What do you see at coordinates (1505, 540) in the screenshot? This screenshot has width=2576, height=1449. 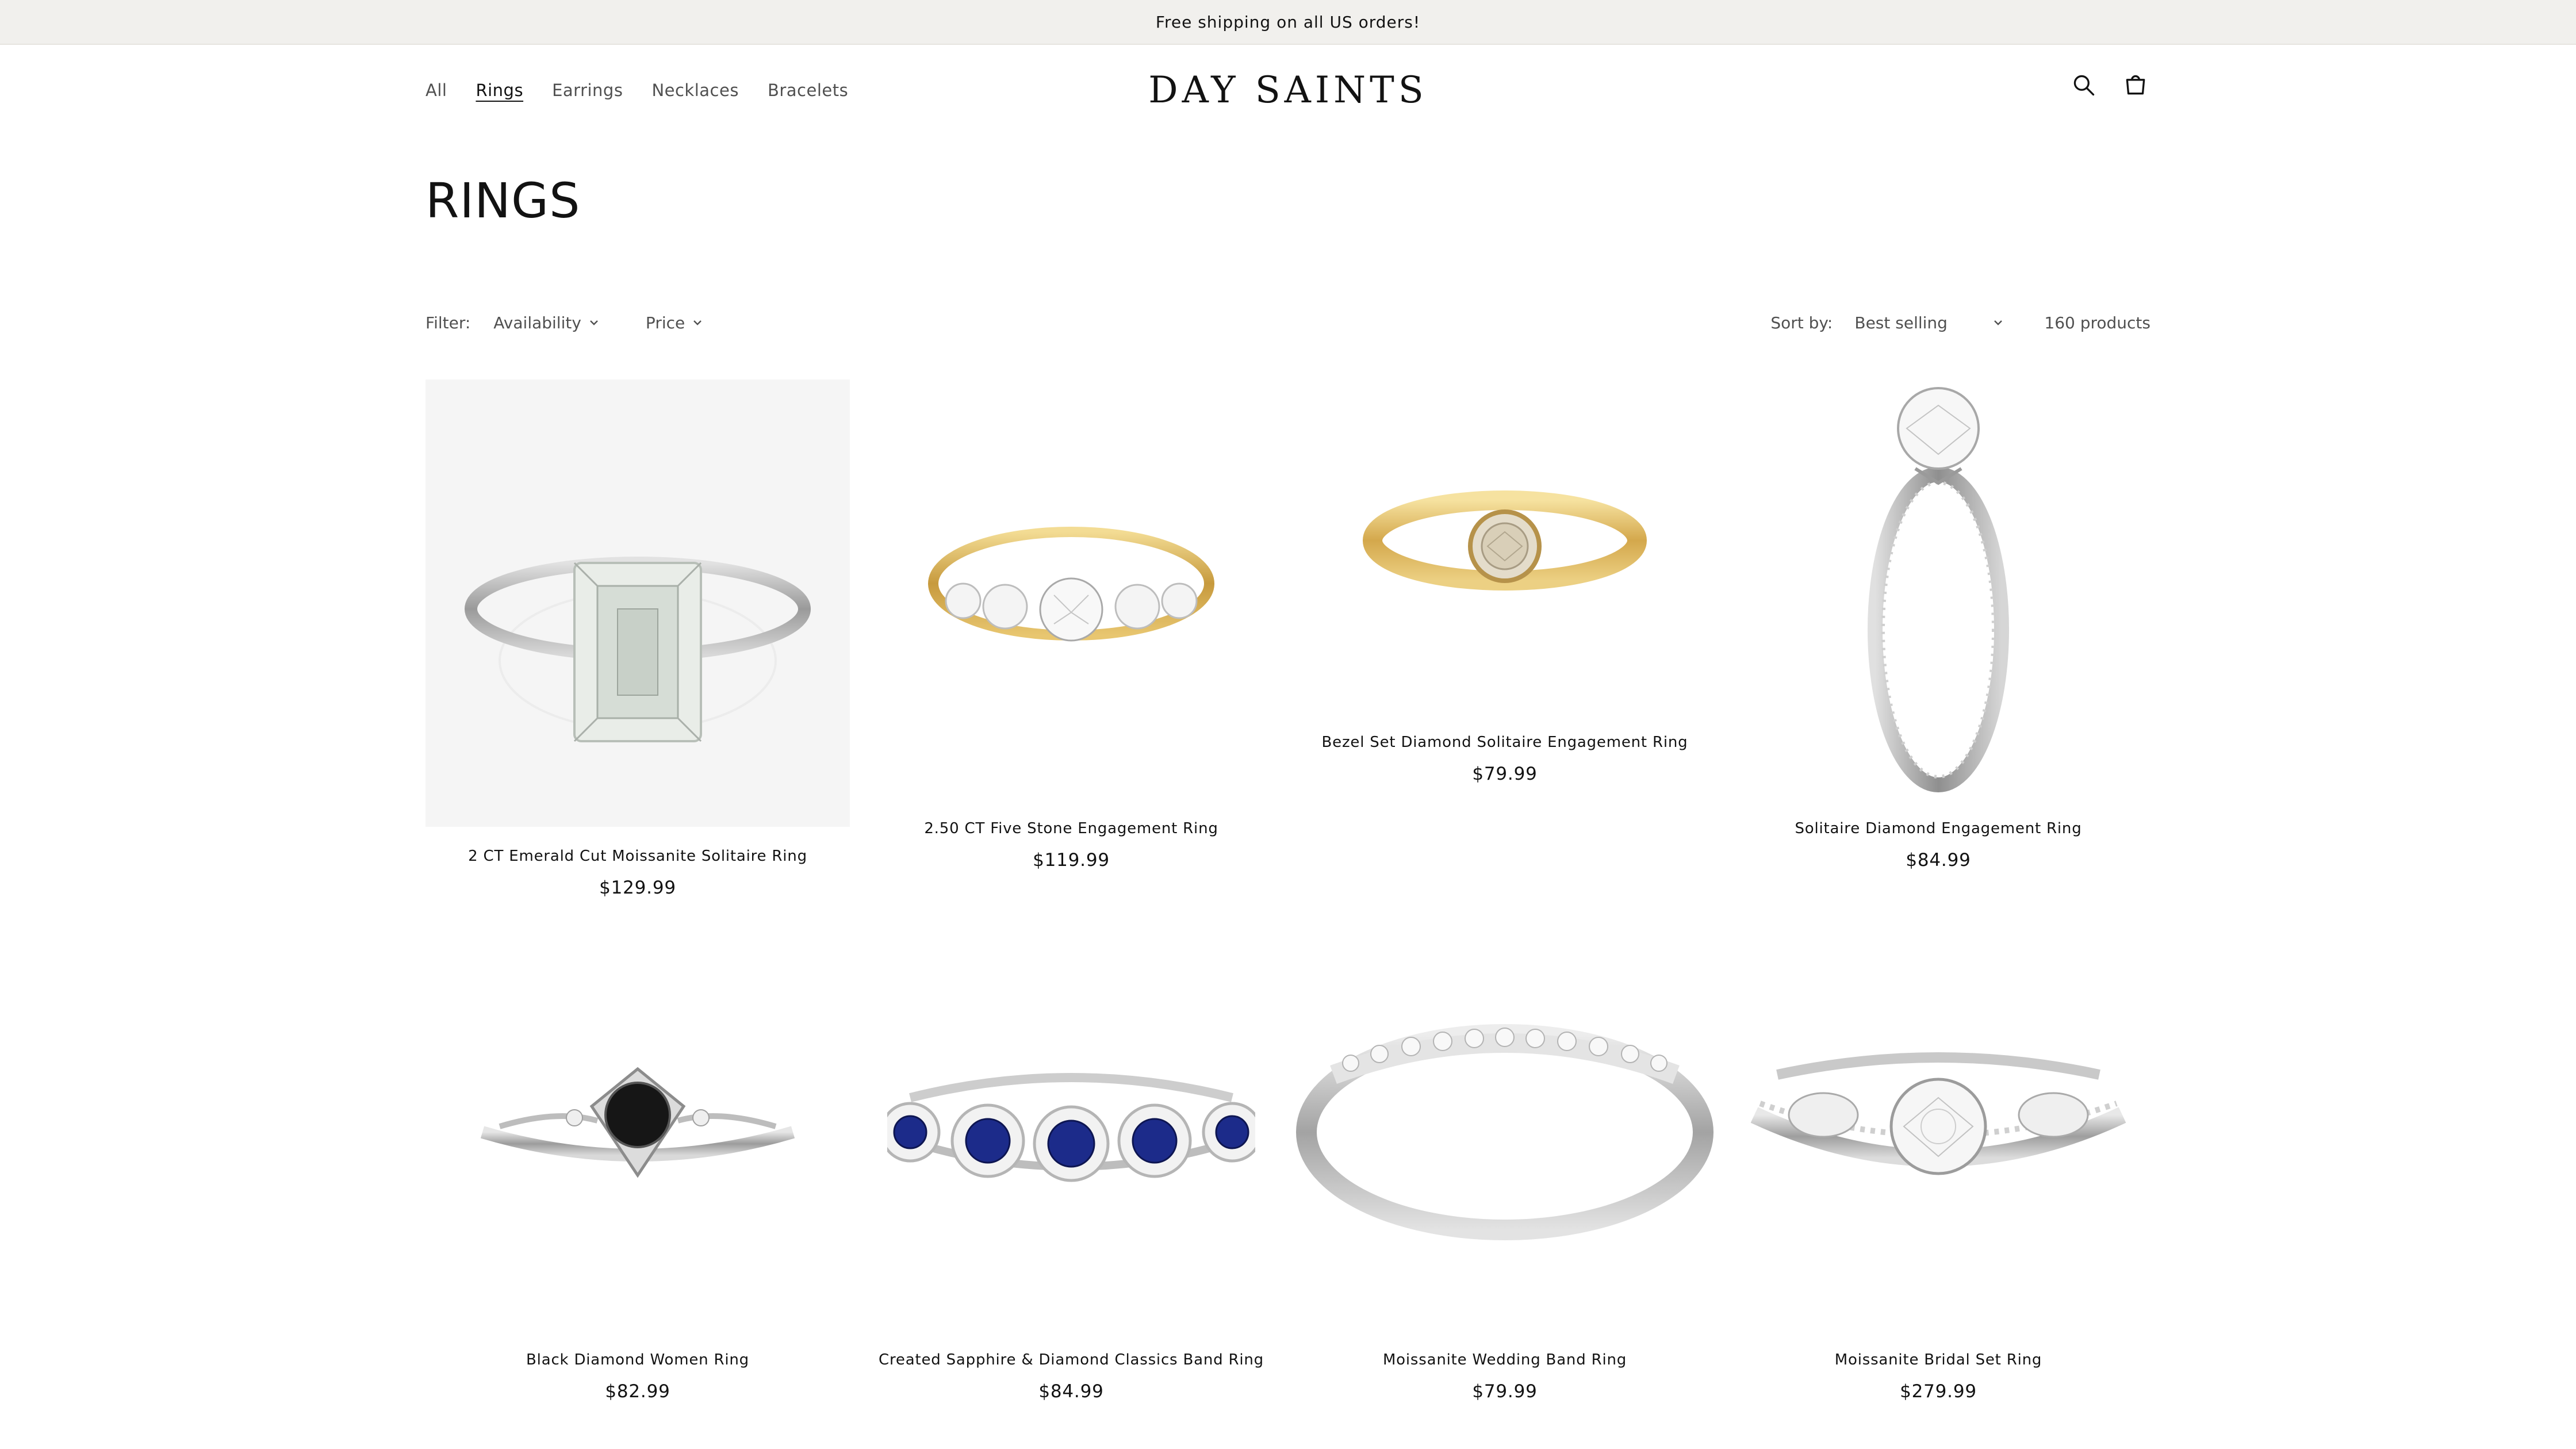 I see `bezel-set-ring-image` at bounding box center [1505, 540].